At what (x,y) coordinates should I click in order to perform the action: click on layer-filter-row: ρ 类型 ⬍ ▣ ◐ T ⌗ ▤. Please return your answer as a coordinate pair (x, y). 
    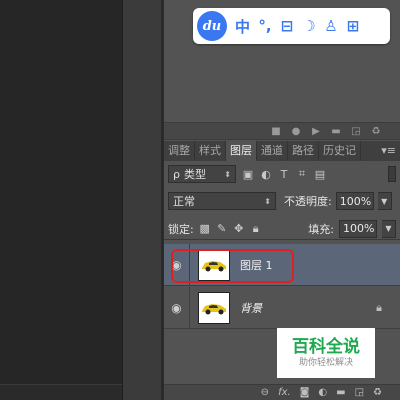
    Looking at the image, I should click on (282, 174).